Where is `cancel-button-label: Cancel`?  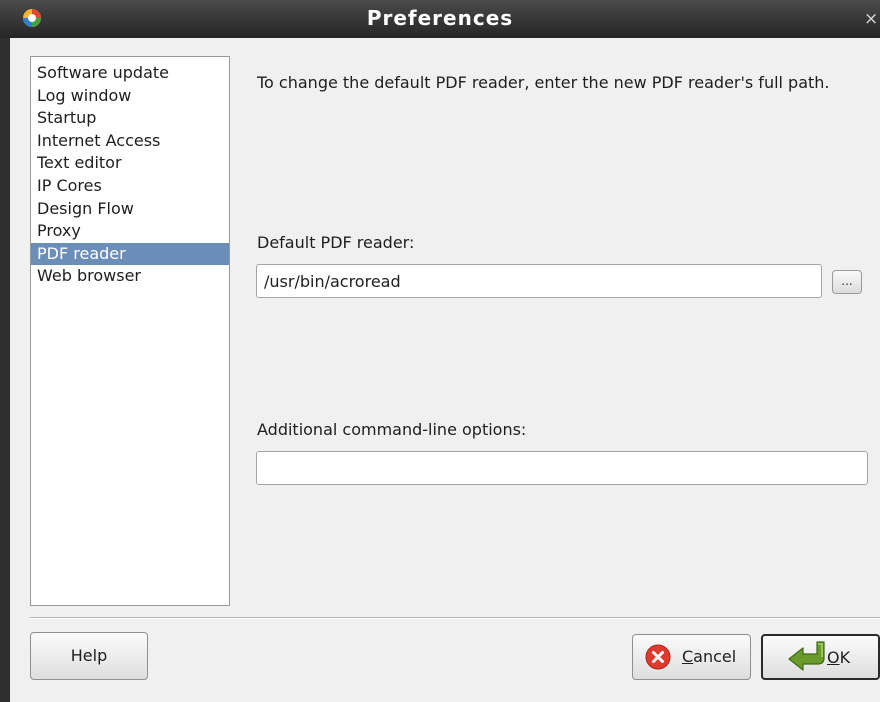
cancel-button-label: Cancel is located at coordinates (709, 656).